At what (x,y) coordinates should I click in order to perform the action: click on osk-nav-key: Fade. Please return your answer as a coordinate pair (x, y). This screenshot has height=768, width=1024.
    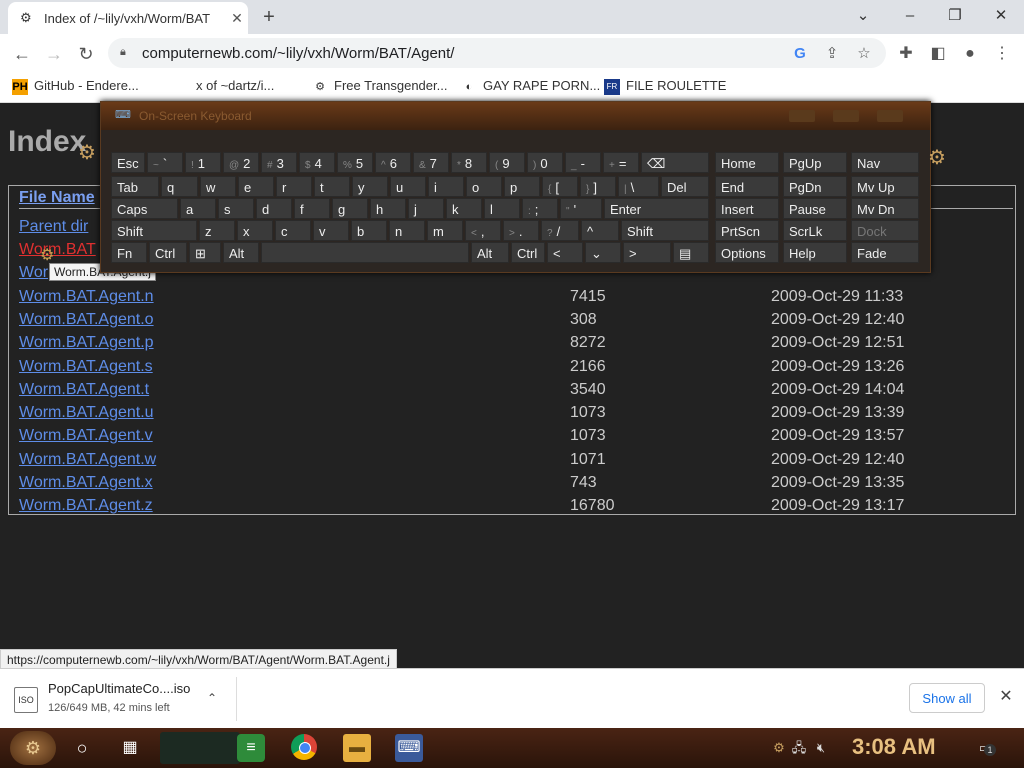
    Looking at the image, I should click on (885, 252).